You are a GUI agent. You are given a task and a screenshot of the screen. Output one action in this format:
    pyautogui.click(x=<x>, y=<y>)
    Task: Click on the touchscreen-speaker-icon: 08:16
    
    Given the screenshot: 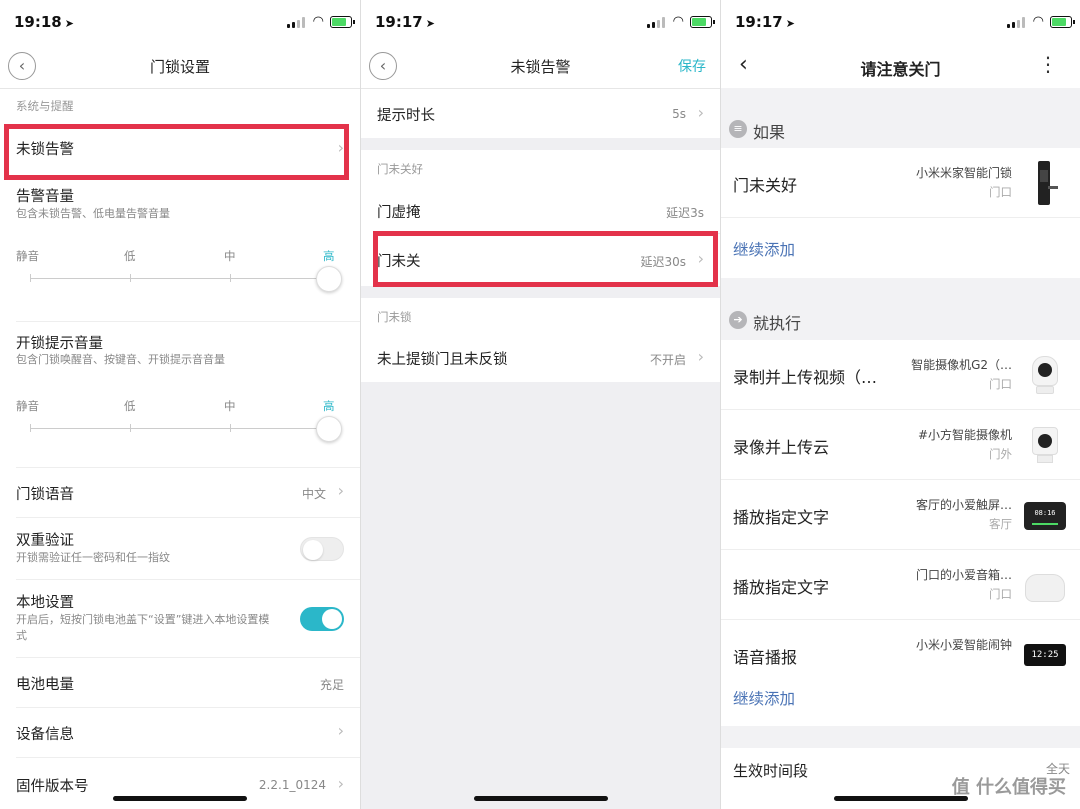 What is the action you would take?
    pyautogui.click(x=1045, y=515)
    